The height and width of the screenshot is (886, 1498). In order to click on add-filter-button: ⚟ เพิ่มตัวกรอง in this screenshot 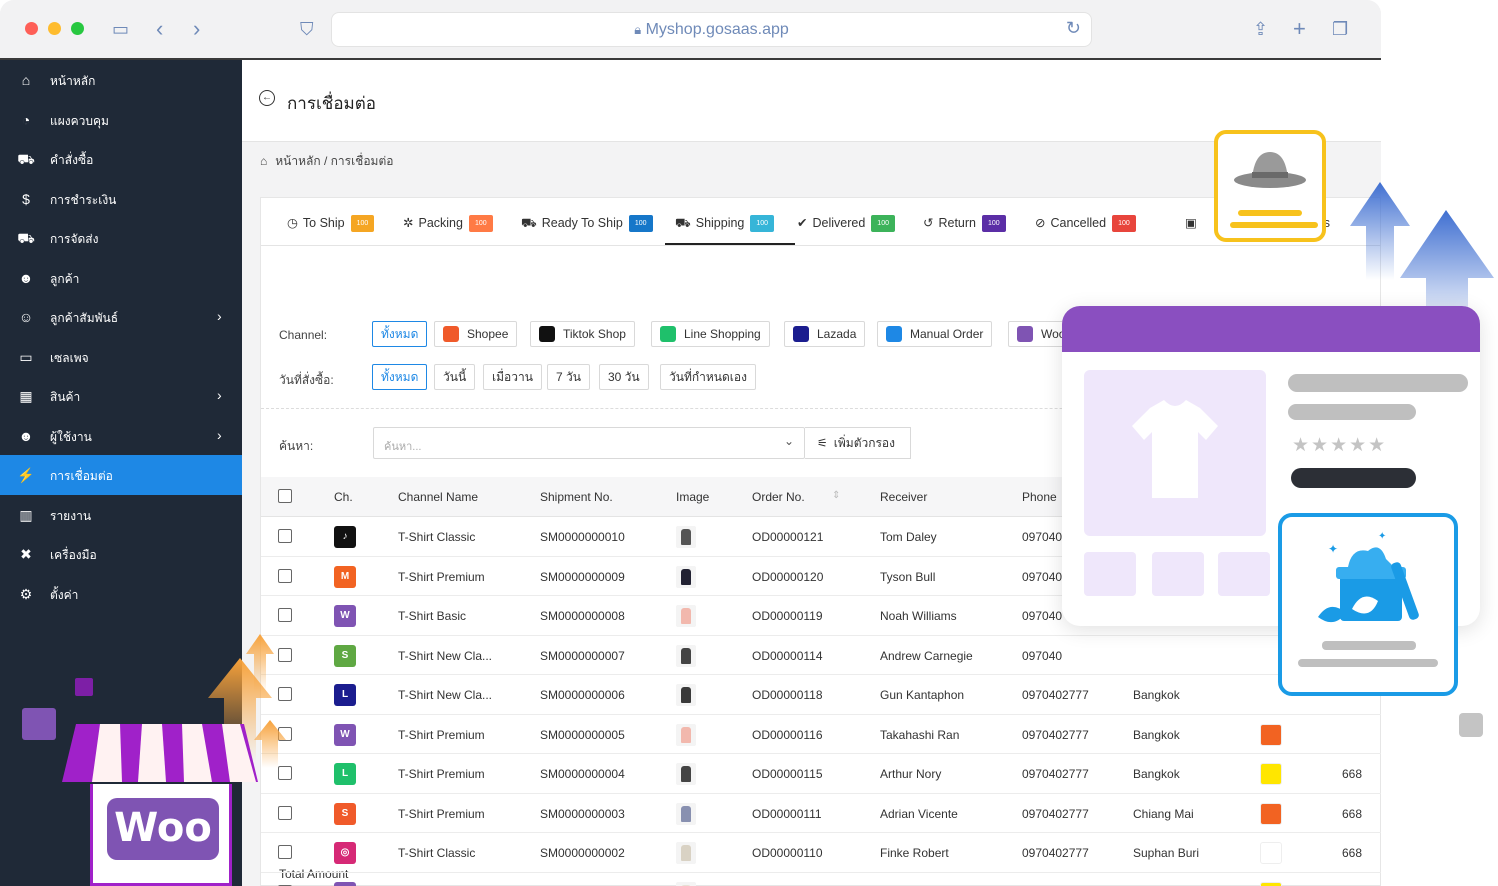, I will do `click(858, 443)`.